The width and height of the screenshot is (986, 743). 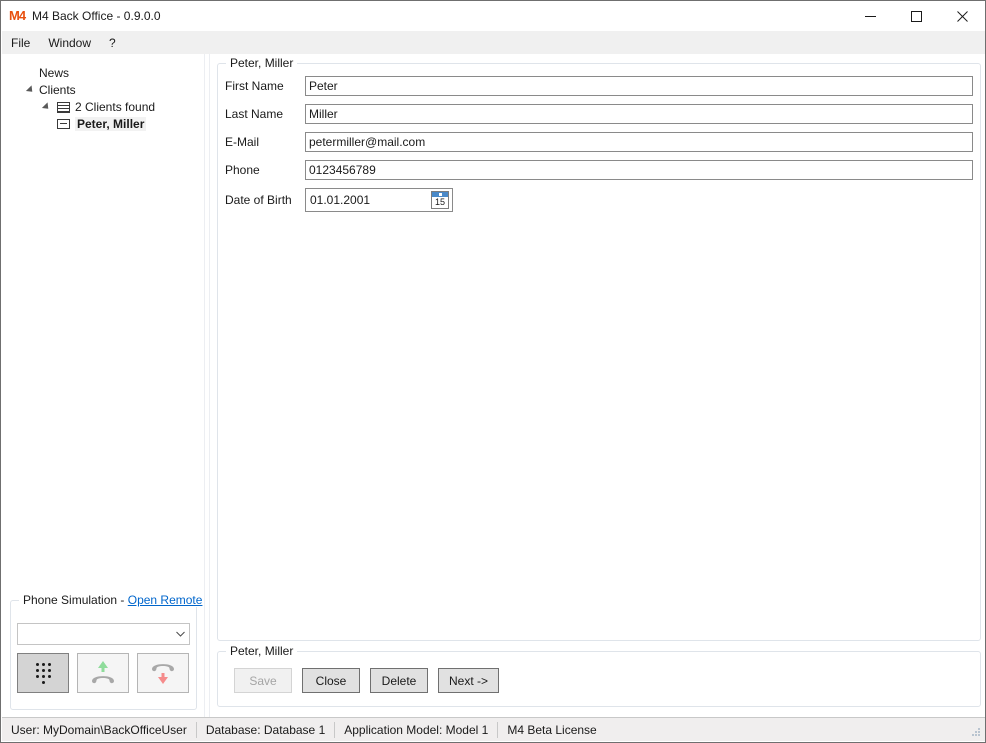 I want to click on phone-simulation-panel: Phone Simulation - Open Remote, so click(x=108, y=651).